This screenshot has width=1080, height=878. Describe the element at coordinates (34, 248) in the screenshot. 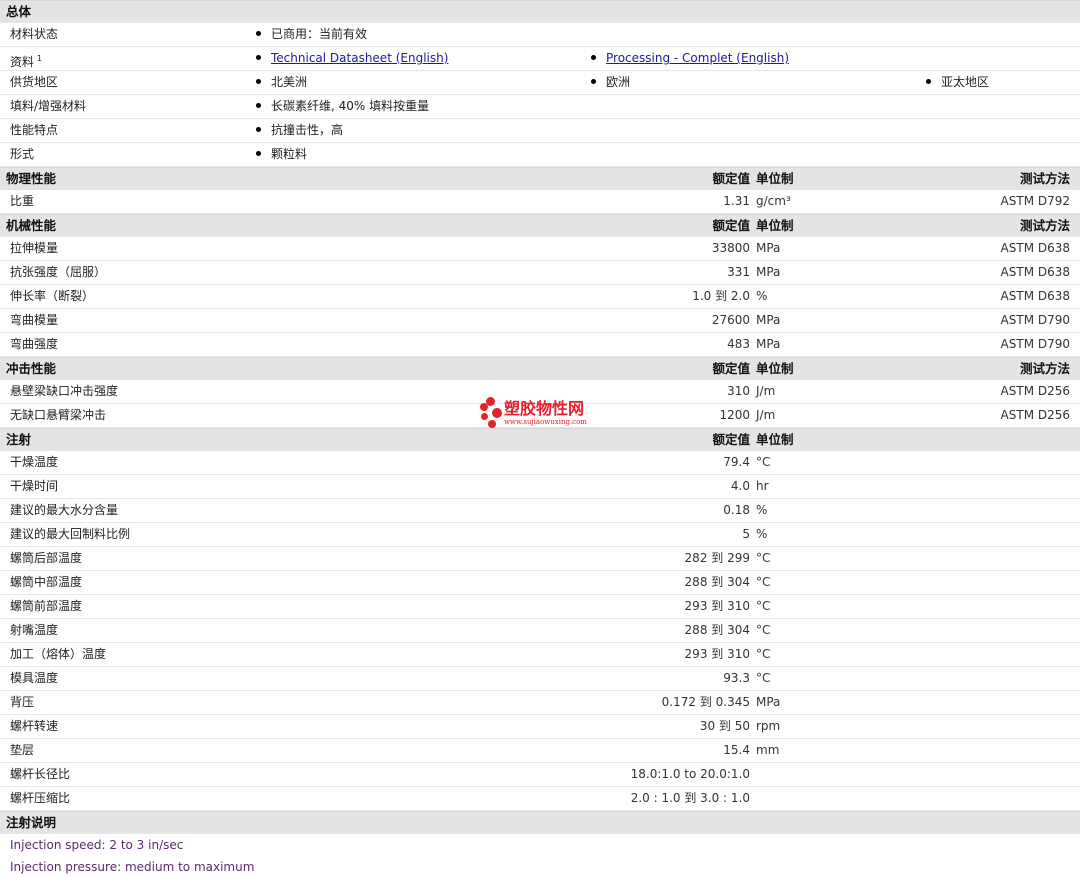

I see `property-label: 拉伸模量` at that location.